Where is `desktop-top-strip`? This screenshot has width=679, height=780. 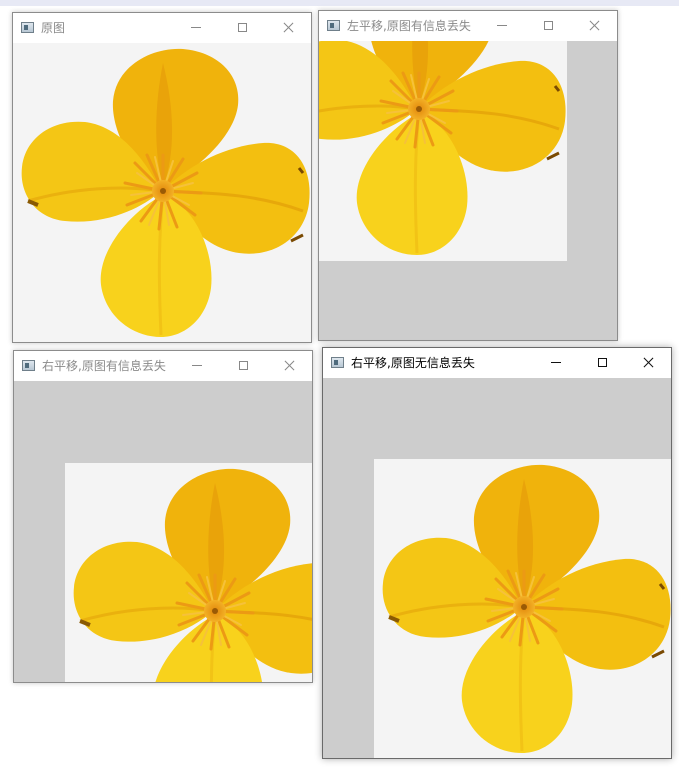
desktop-top-strip is located at coordinates (339, 3).